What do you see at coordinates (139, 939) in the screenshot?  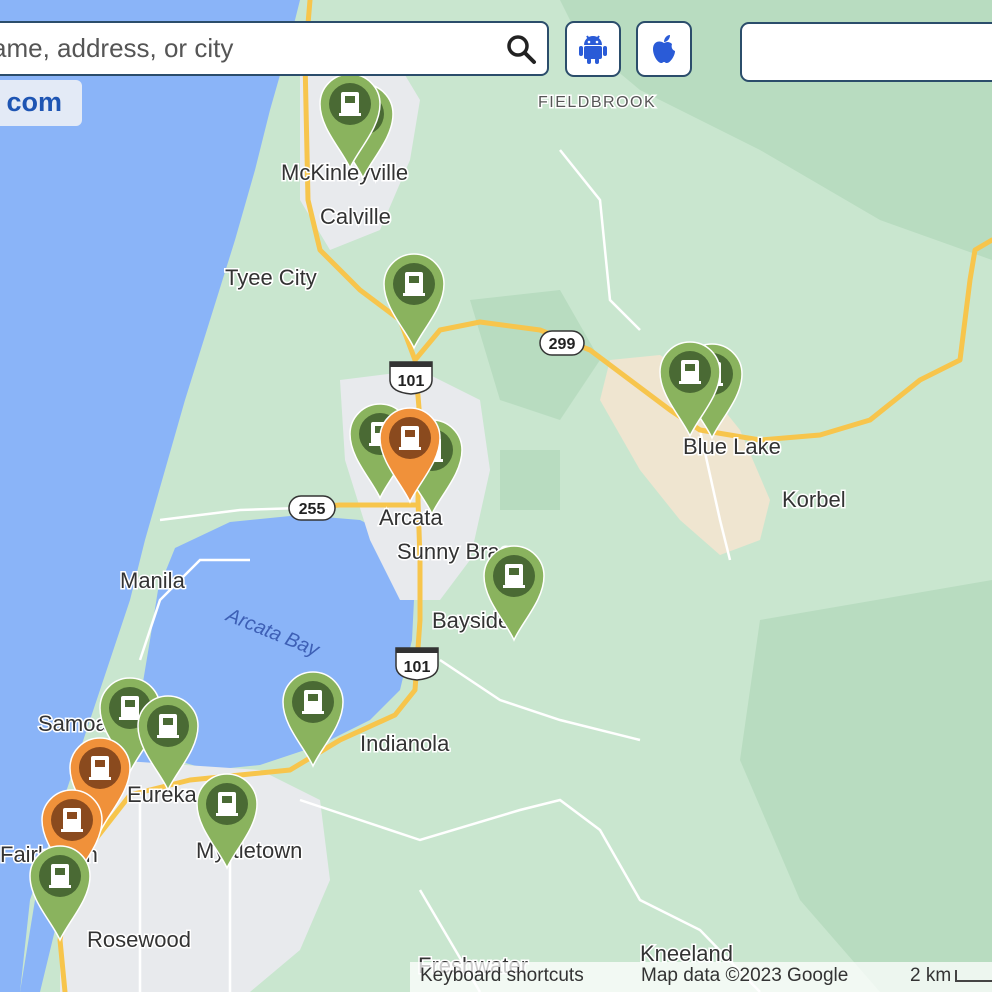 I see `label-rosewood: Rosewood` at bounding box center [139, 939].